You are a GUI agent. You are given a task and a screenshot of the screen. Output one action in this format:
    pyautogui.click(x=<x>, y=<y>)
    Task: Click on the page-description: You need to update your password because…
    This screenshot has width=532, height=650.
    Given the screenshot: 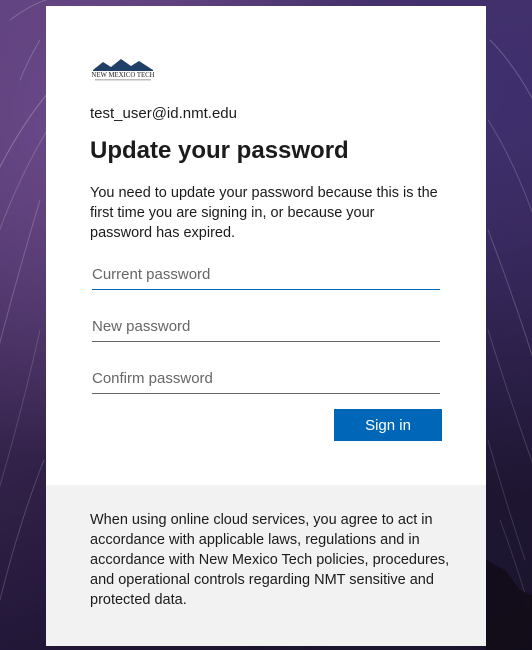 What is the action you would take?
    pyautogui.click(x=264, y=213)
    